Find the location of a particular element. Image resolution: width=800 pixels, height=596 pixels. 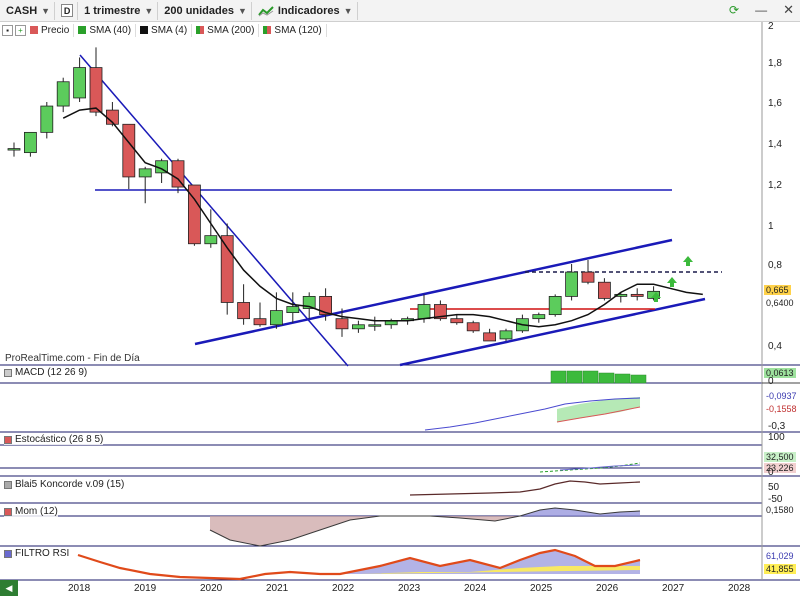

year-label: 2019 is located at coordinates (145, 588).